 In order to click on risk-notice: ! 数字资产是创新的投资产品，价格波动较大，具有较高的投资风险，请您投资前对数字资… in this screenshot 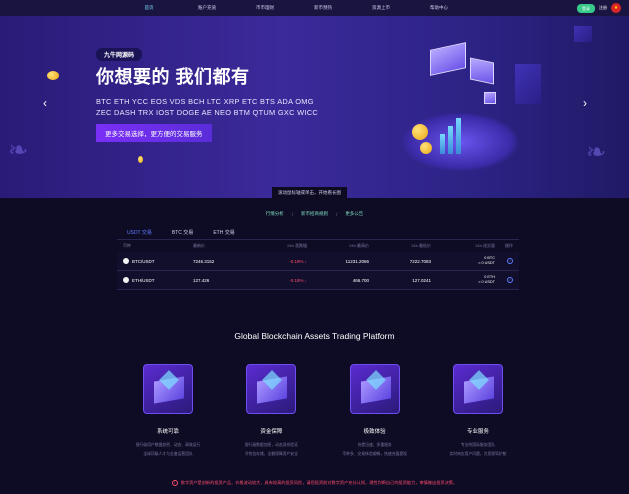, I will do `click(314, 483)`.